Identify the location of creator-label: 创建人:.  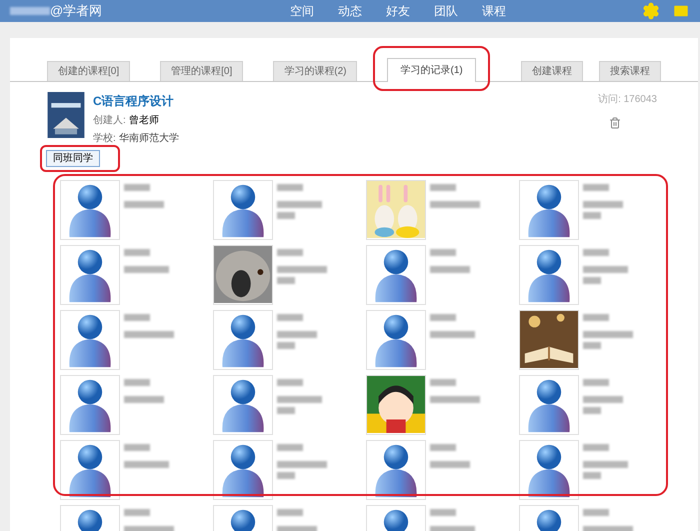
(109, 121).